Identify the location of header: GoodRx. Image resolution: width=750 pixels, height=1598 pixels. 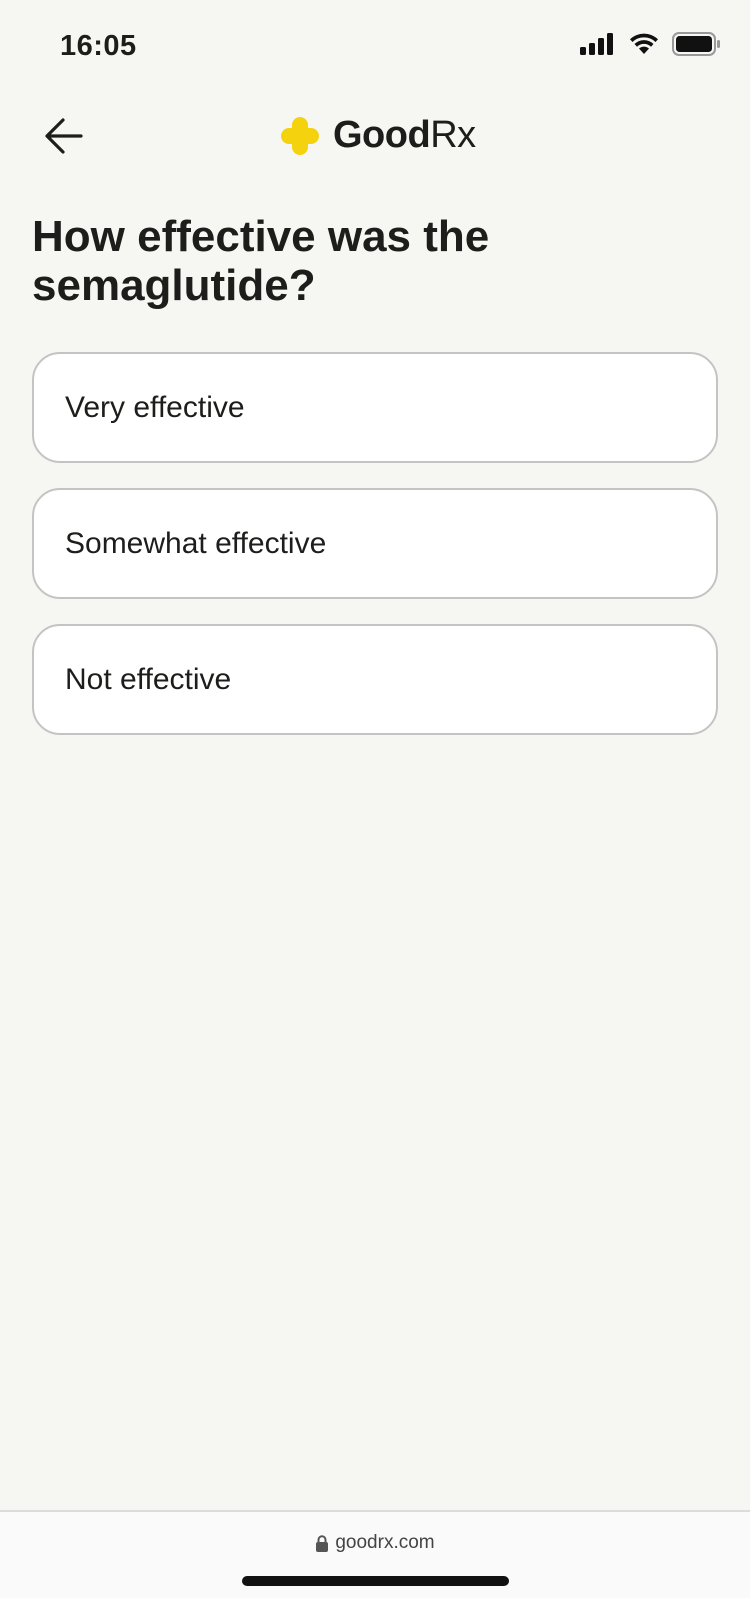
(375, 136).